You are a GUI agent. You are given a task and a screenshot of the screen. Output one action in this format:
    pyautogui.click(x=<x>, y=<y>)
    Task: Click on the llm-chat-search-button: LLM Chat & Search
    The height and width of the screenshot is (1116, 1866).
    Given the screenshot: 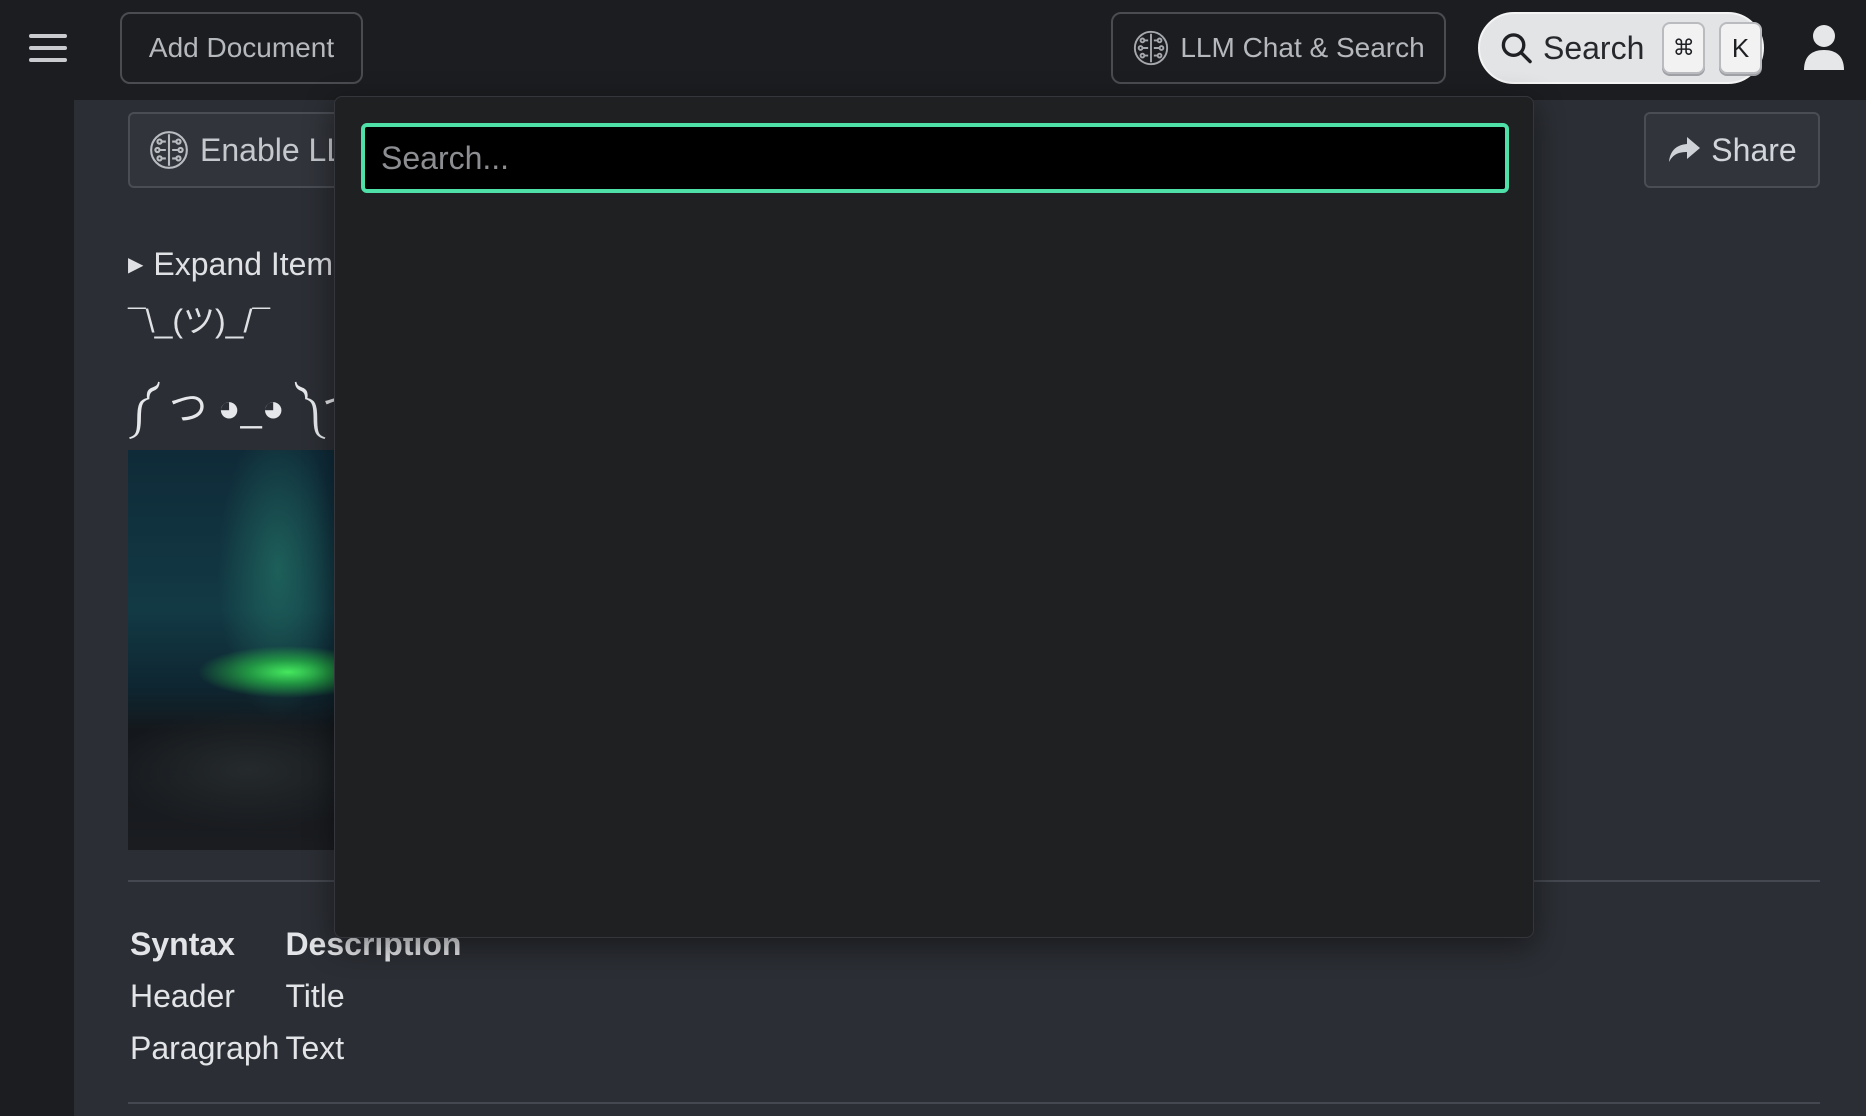 What is the action you would take?
    pyautogui.click(x=1278, y=48)
    